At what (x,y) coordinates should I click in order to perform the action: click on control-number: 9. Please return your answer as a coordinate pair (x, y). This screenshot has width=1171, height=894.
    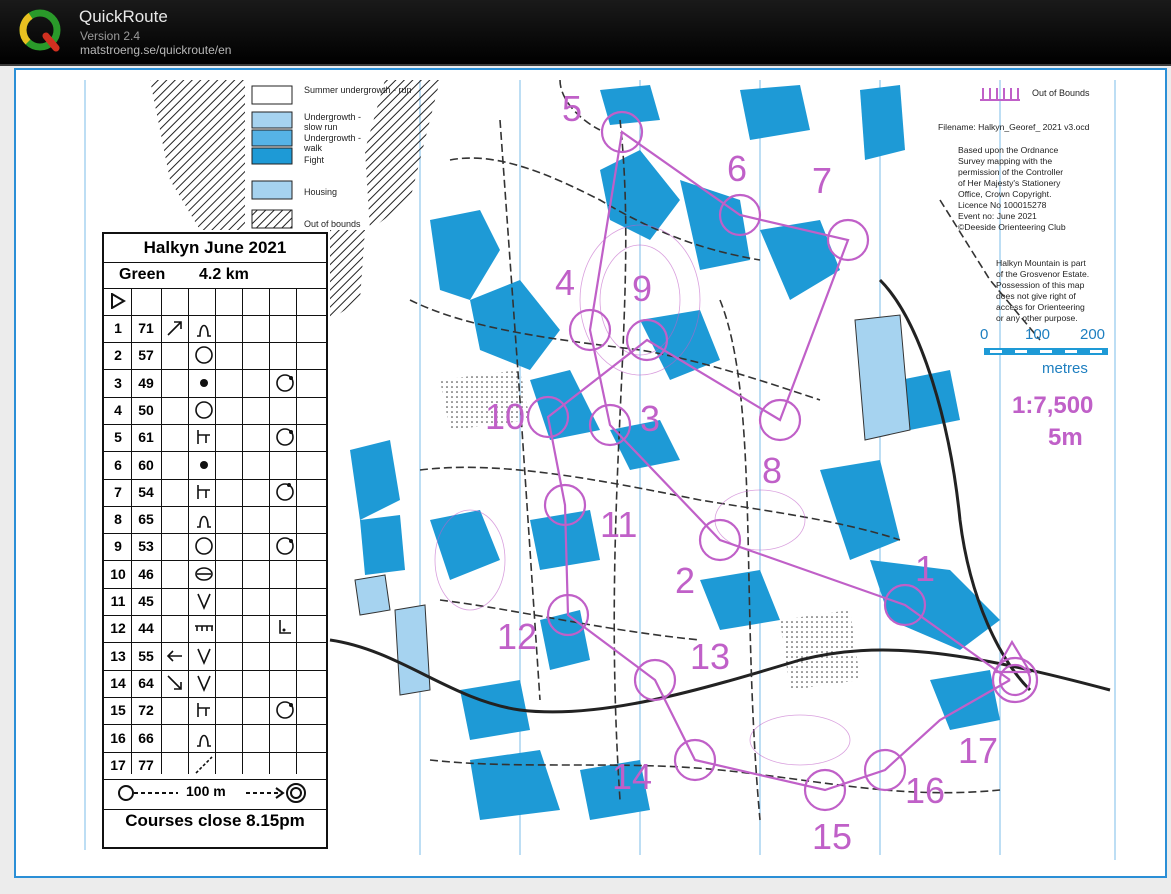
    Looking at the image, I should click on (118, 546).